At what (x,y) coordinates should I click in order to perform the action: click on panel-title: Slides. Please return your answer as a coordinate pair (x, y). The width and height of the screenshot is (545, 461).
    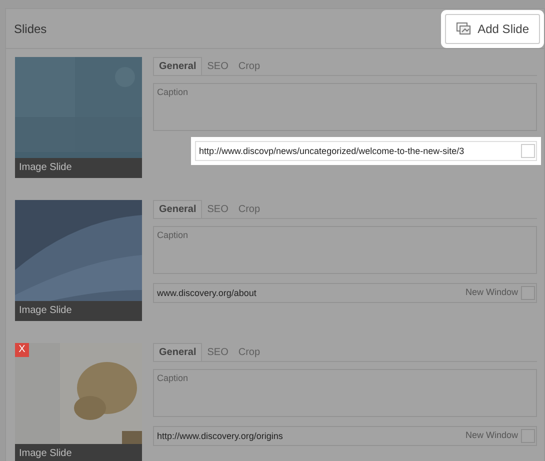
    Looking at the image, I should click on (30, 29).